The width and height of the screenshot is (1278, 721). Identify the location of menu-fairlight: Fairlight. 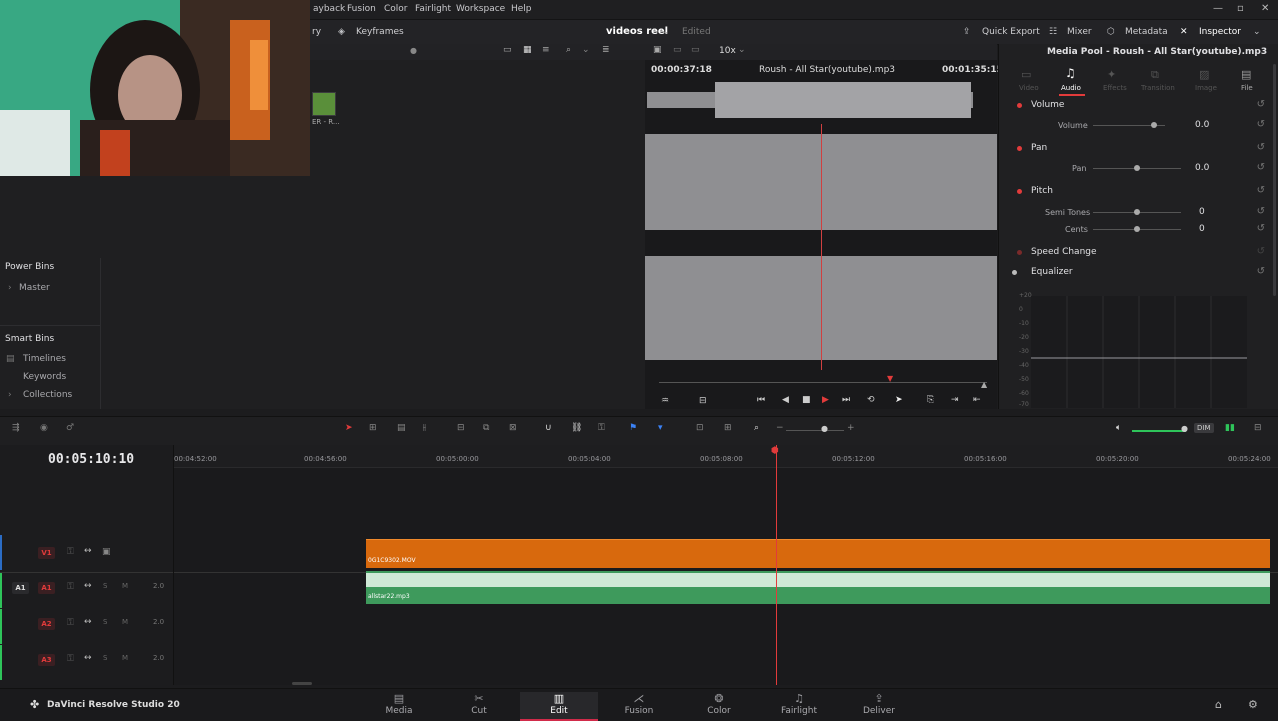
(433, 9).